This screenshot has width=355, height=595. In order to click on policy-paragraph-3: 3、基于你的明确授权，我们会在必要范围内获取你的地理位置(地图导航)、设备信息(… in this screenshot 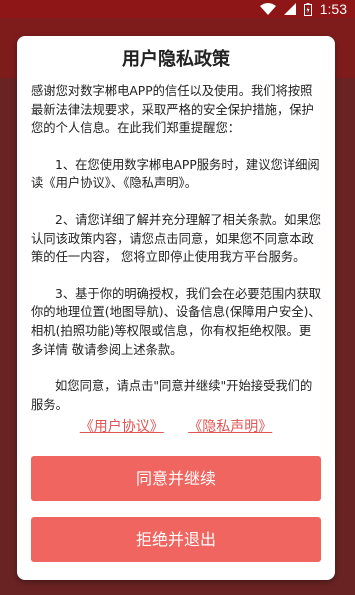, I will do `click(176, 321)`.